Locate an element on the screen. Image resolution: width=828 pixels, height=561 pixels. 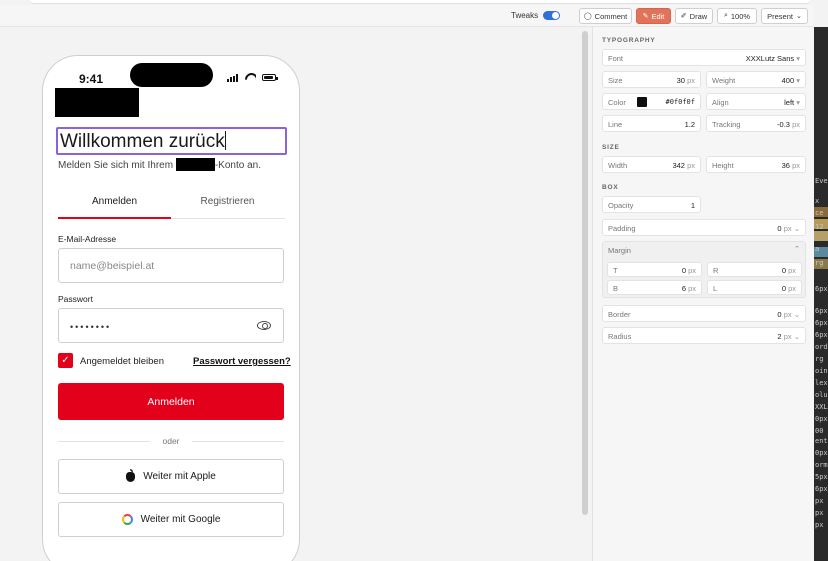
devtools-text-line: rg is located at coordinates (819, 359).